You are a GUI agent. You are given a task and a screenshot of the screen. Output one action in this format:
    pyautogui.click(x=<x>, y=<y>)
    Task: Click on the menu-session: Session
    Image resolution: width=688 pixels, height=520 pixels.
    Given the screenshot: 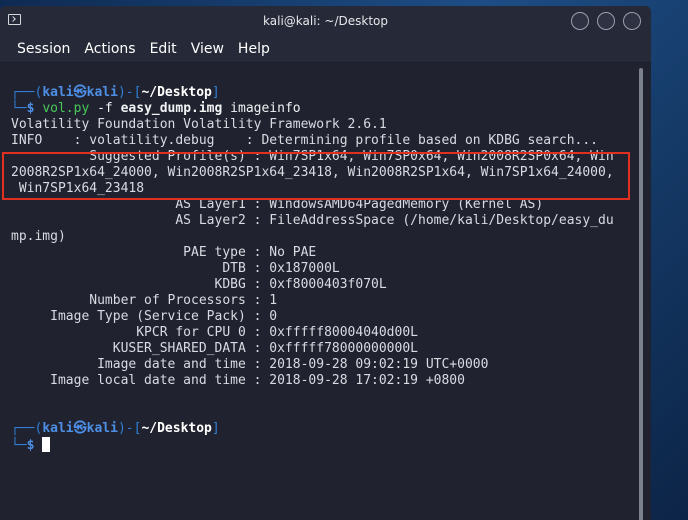 What is the action you would take?
    pyautogui.click(x=43, y=49)
    